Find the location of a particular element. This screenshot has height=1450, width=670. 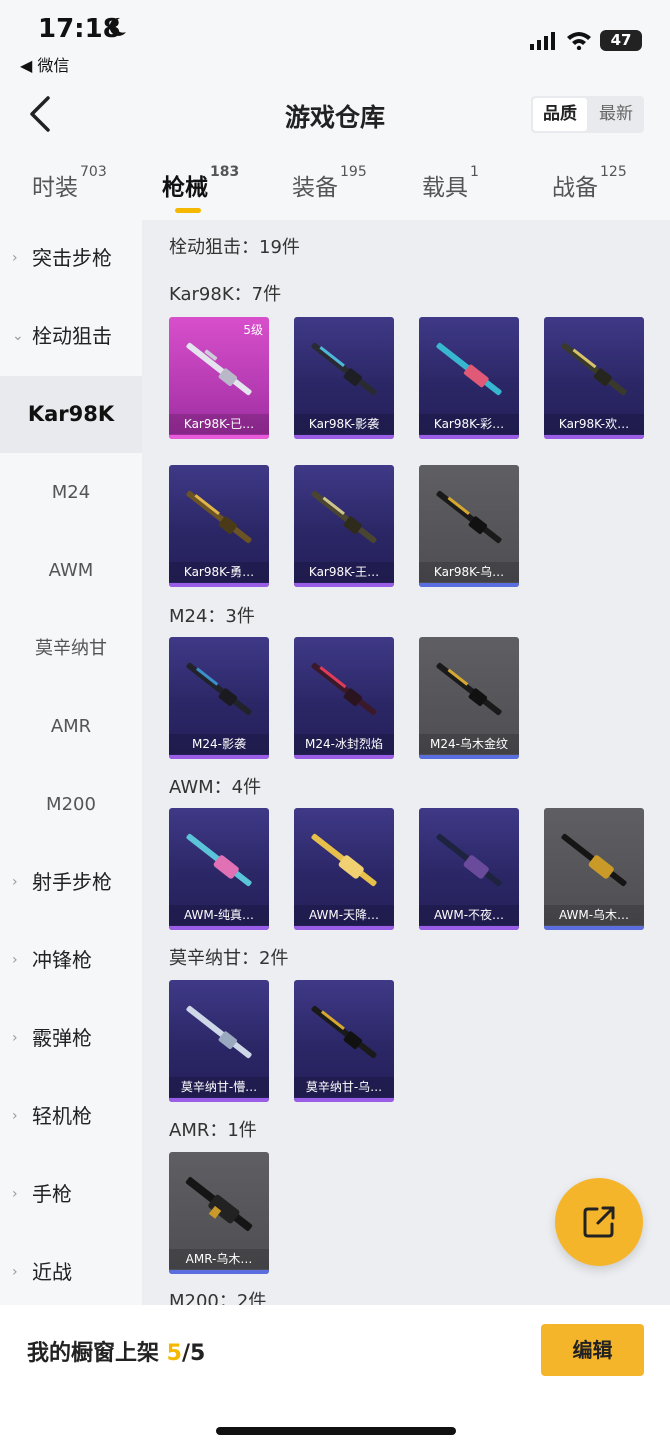

level-badge: 5级 is located at coordinates (253, 330).